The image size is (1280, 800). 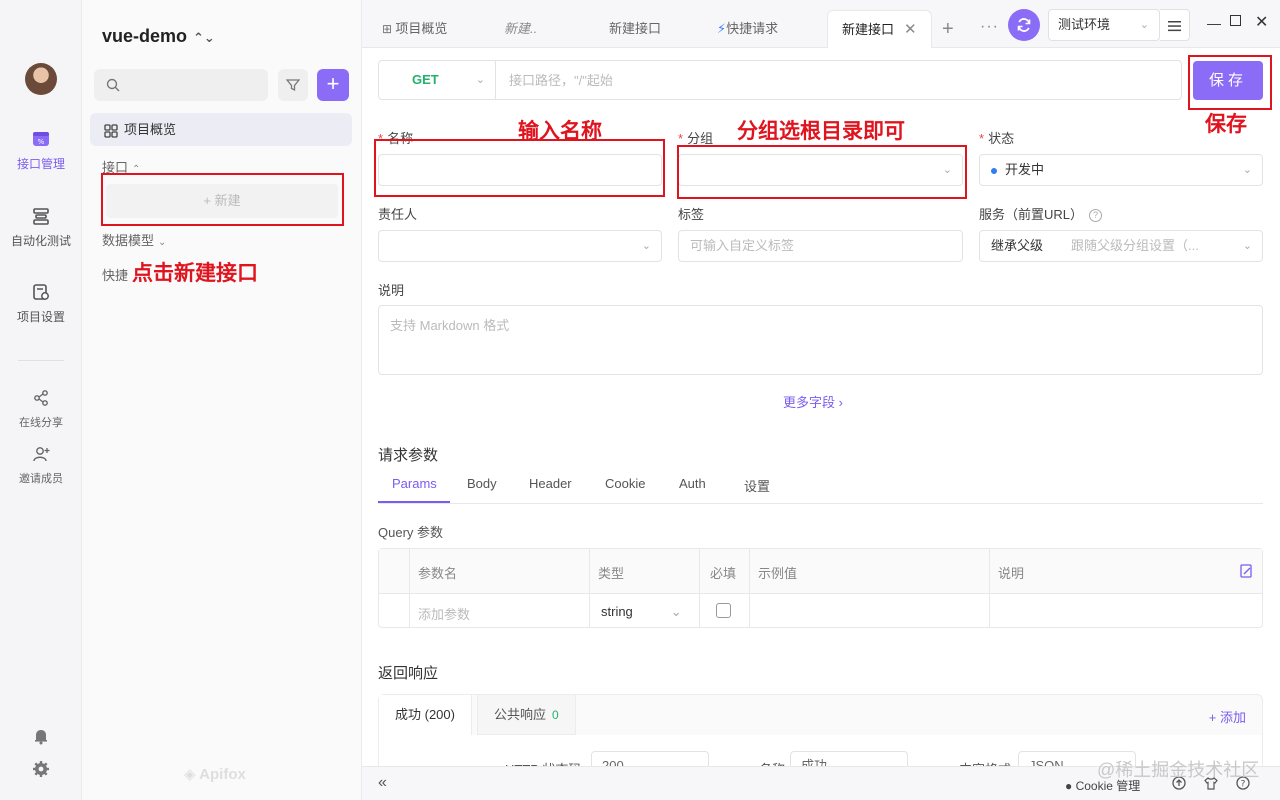 I want to click on owner-select: ⌄, so click(x=520, y=246).